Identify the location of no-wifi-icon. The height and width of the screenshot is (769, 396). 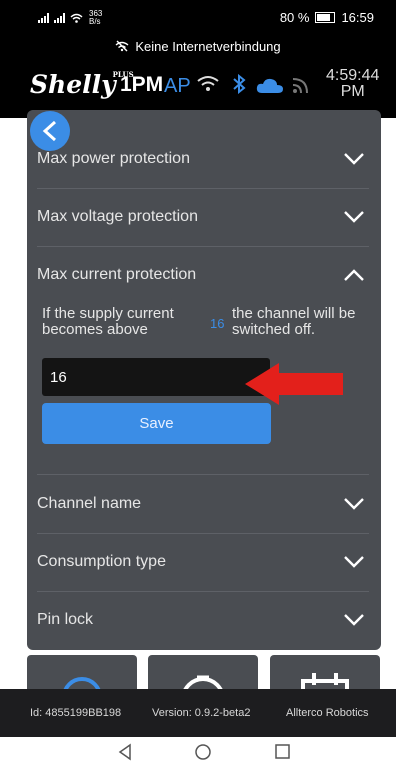
(122, 46).